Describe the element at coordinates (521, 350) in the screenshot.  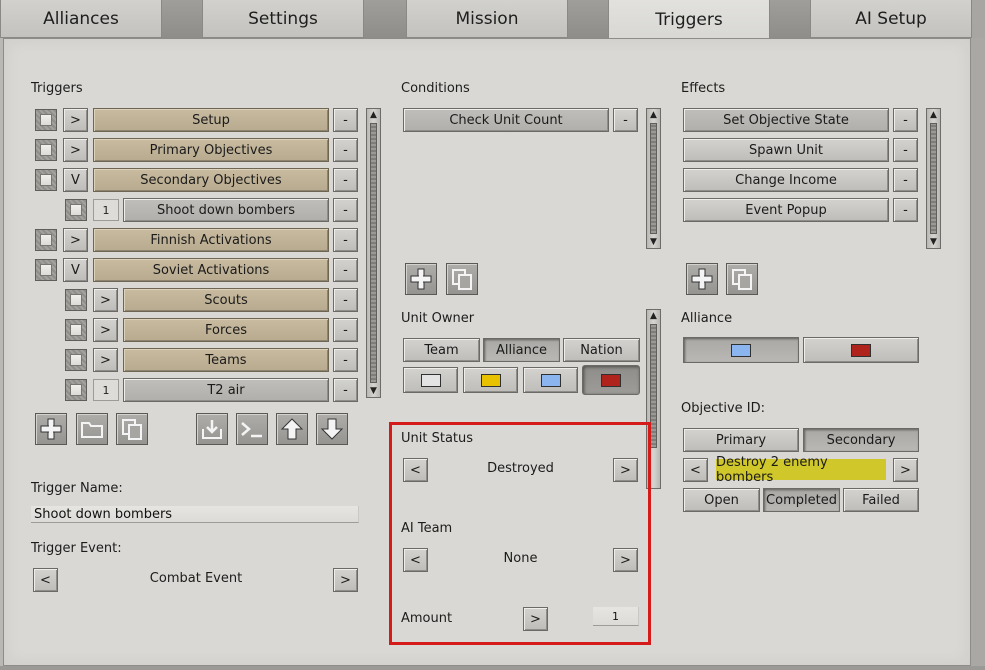
I see `owner-alliance-button: Alliance` at that location.